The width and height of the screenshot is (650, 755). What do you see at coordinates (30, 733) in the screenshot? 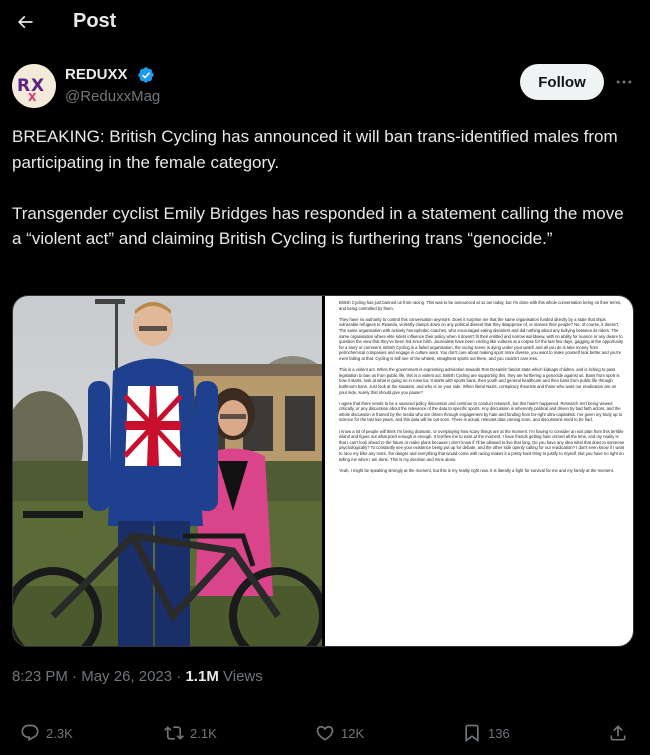
I see `reply-icon` at bounding box center [30, 733].